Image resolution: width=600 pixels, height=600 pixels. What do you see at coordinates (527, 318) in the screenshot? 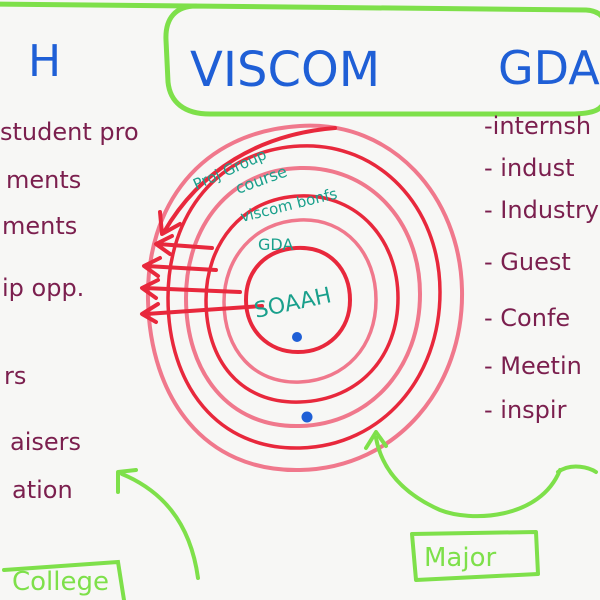
I see `right-list-item: - Confe` at bounding box center [527, 318].